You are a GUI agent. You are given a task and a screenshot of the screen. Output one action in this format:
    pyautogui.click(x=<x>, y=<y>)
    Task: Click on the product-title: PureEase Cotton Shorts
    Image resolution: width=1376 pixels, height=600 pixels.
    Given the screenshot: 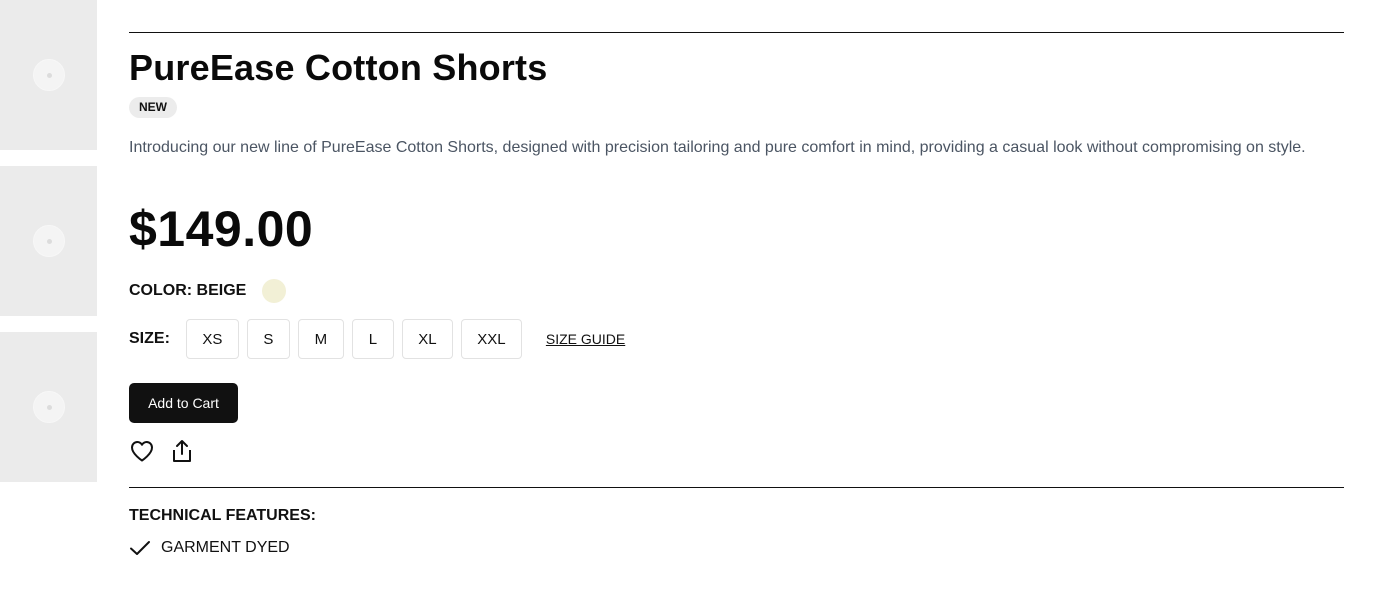 What is the action you would take?
    pyautogui.click(x=338, y=67)
    